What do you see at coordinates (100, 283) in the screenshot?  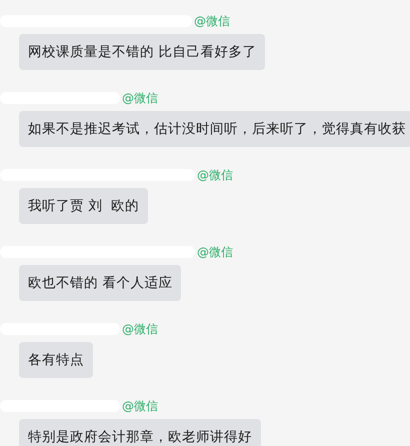 I see `message-bubble: 欧也不错的 看个人适应` at bounding box center [100, 283].